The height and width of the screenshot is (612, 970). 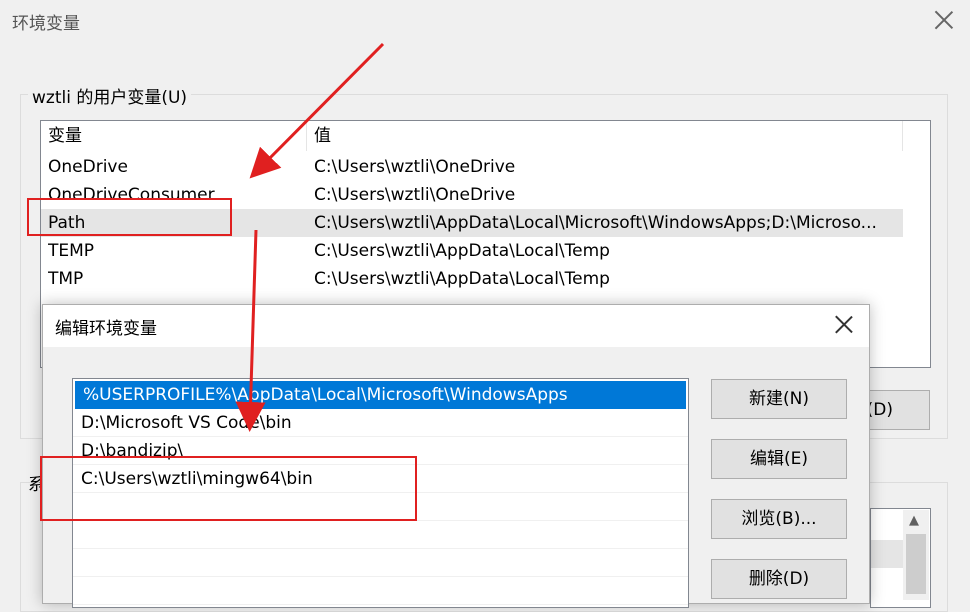 What do you see at coordinates (250, 330) in the screenshot?
I see `arrow-to-path-entry` at bounding box center [250, 330].